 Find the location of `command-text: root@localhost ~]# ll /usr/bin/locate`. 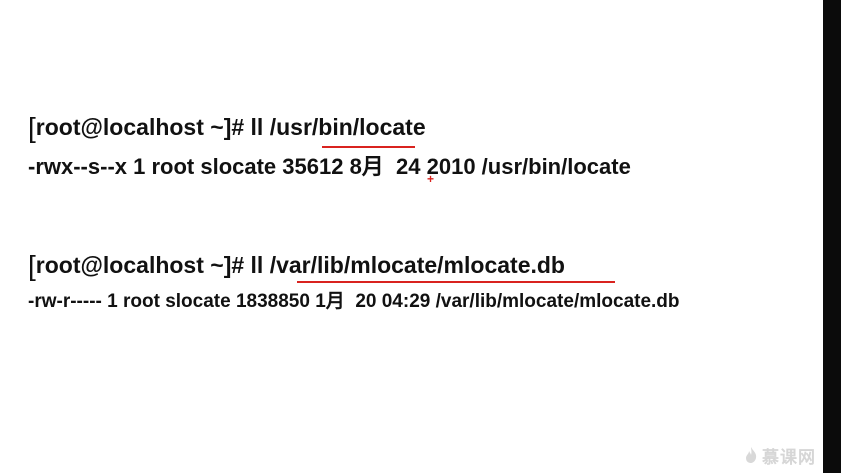

command-text: root@localhost ~]# ll /usr/bin/locate is located at coordinates (230, 127).